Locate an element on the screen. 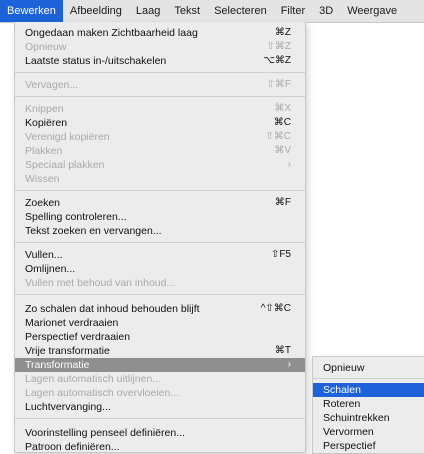  menu-item-label: Vrije transformatie is located at coordinates (67, 351).